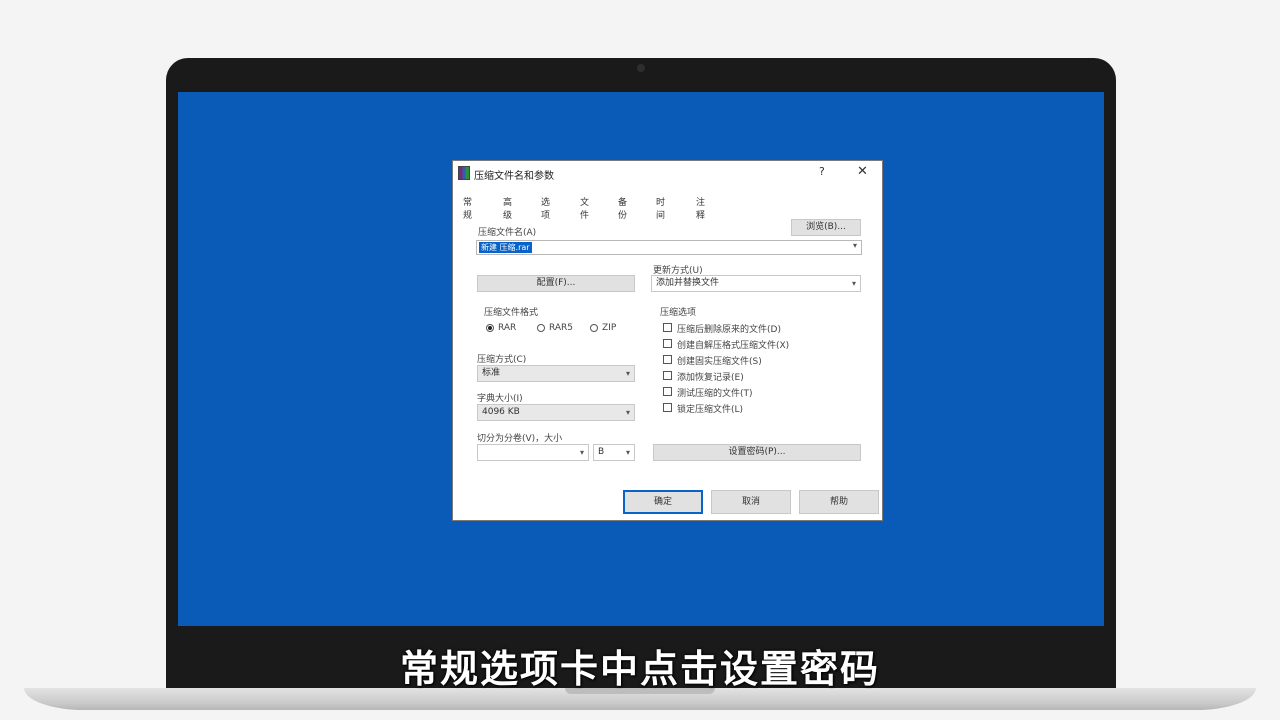 The height and width of the screenshot is (720, 1280). Describe the element at coordinates (715, 394) in the screenshot. I see `option-test-label: 测试压缩的文件(T)` at that location.